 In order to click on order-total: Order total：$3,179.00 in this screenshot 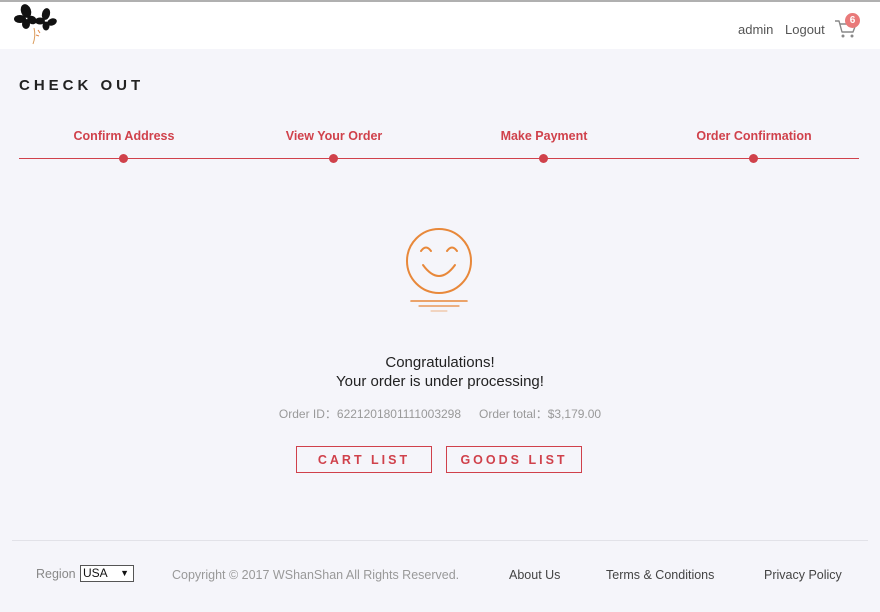, I will do `click(540, 414)`.